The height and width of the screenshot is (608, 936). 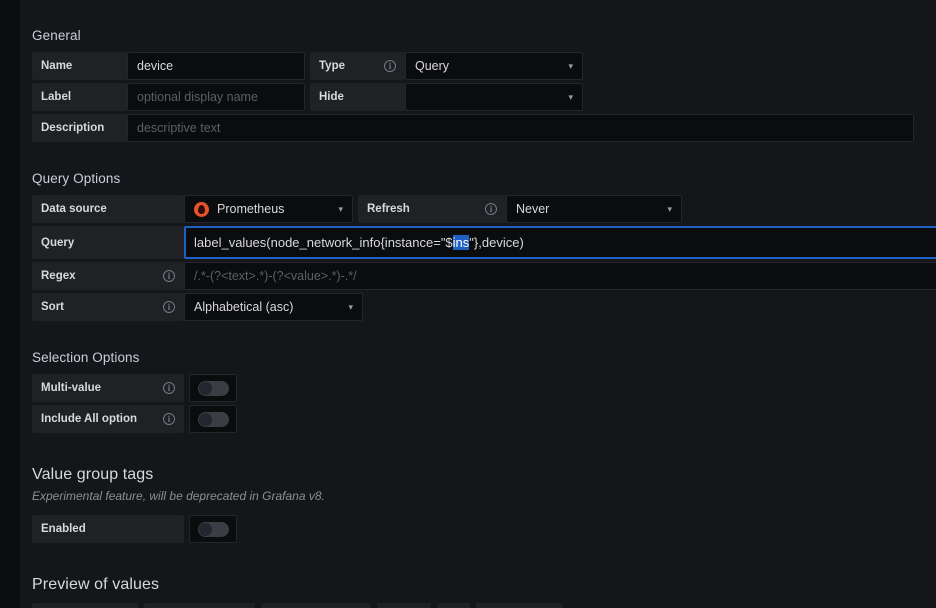 I want to click on description-label: Description, so click(x=79, y=128).